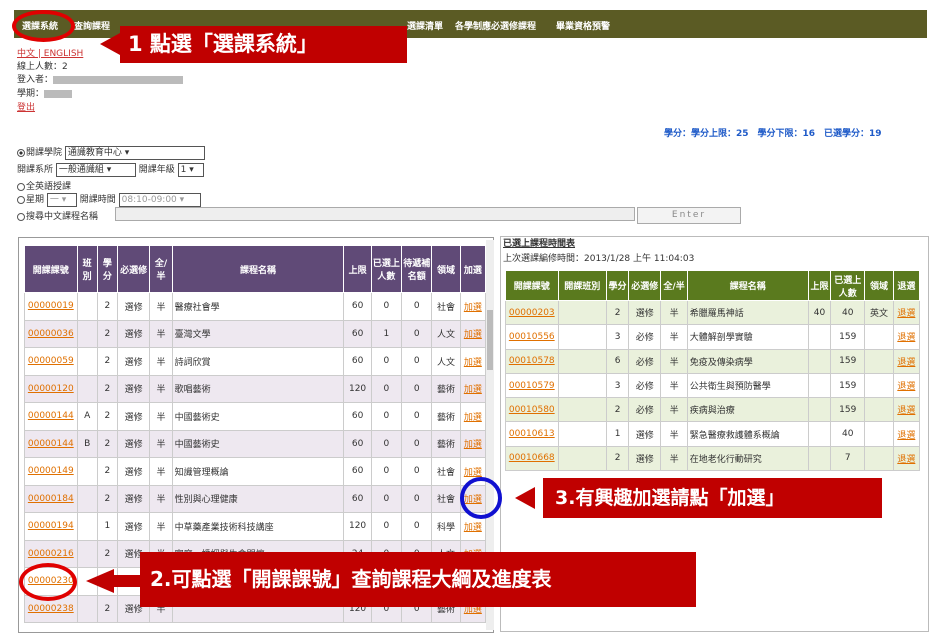 This screenshot has height=633, width=933. What do you see at coordinates (495, 25) in the screenshot?
I see `nav-required-courses: 各學制應必選修課程` at bounding box center [495, 25].